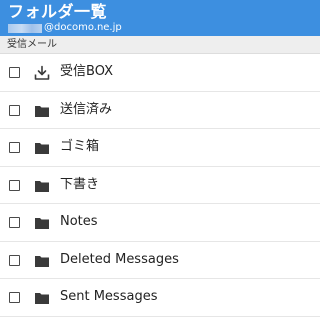  Describe the element at coordinates (160, 223) in the screenshot. I see `folder-row-notes: Notes` at that location.